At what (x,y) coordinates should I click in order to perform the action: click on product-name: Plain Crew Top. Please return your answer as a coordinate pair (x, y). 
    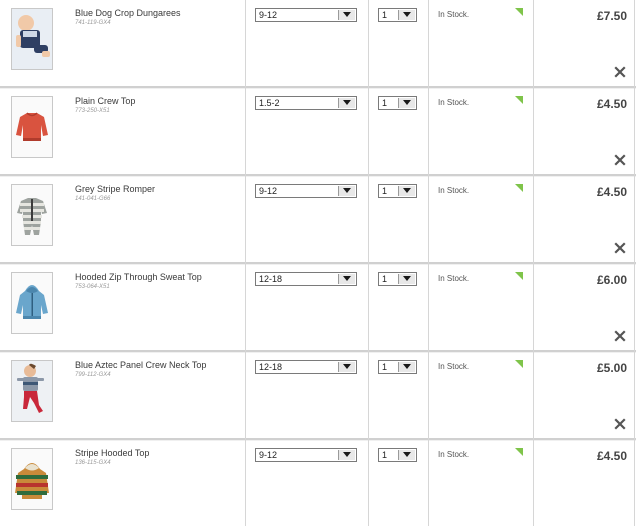
    Looking at the image, I should click on (105, 101).